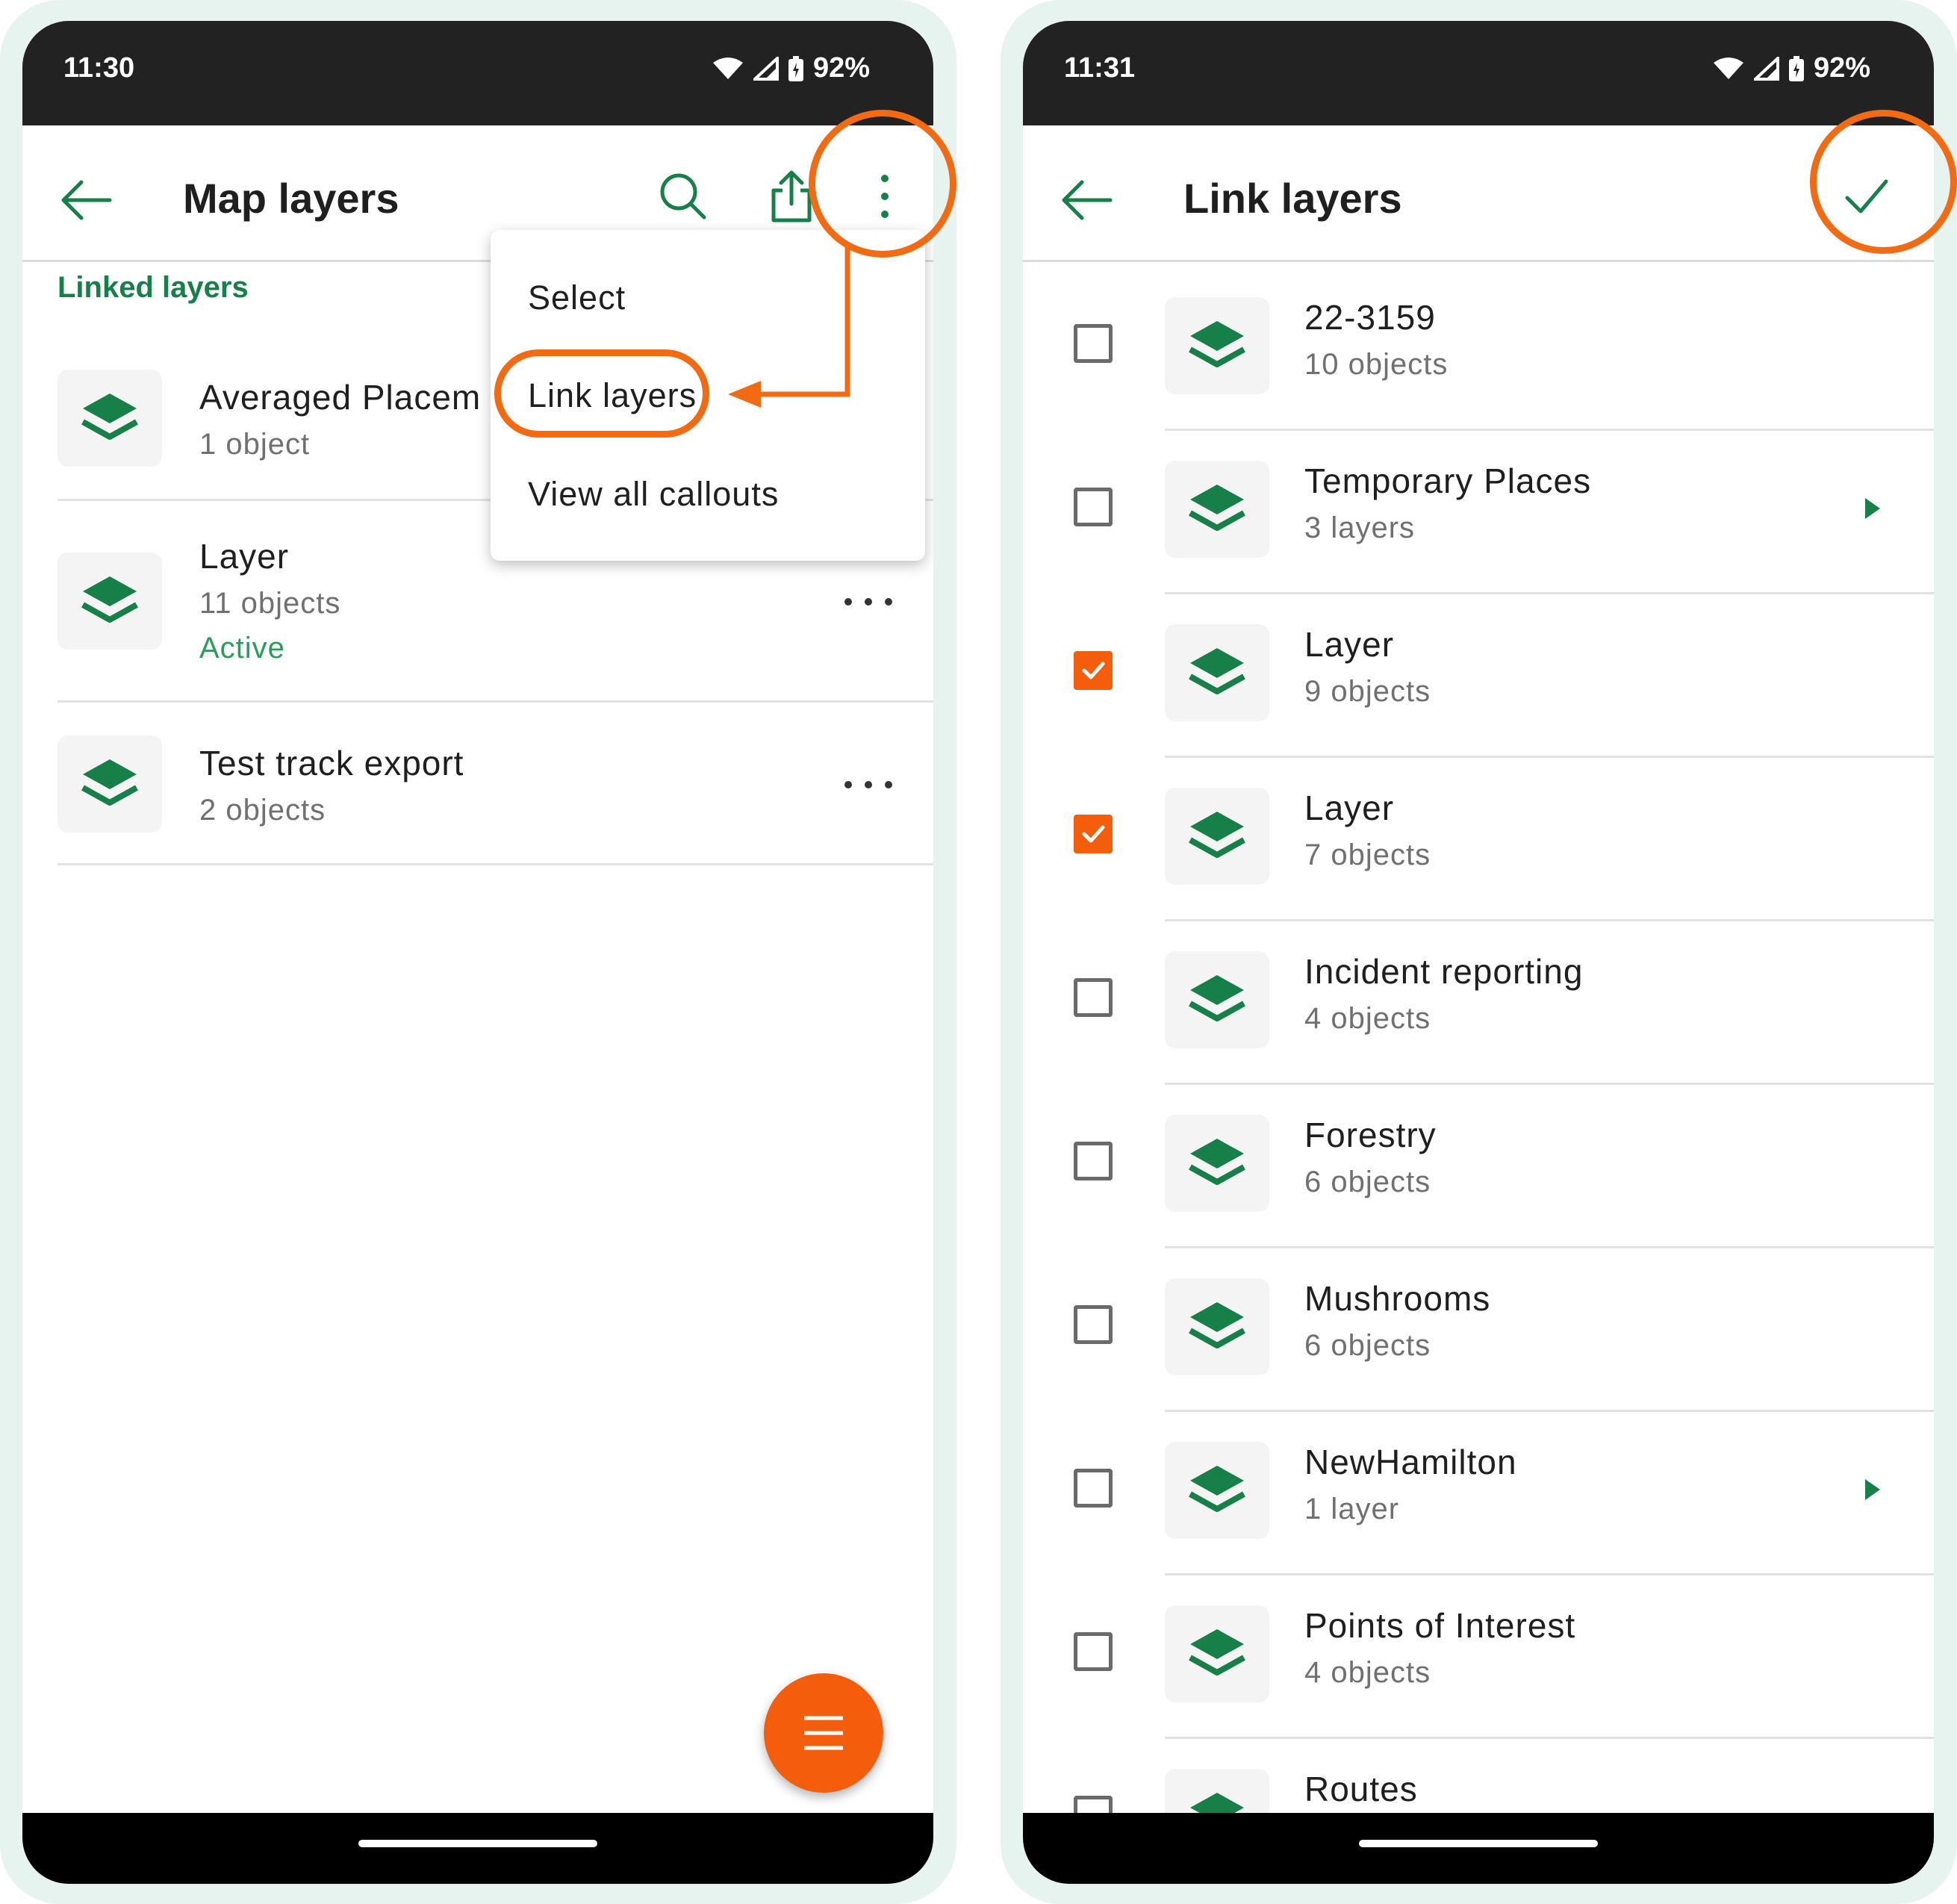 Image resolution: width=1957 pixels, height=1904 pixels. I want to click on layer-name: Routes, so click(1361, 1789).